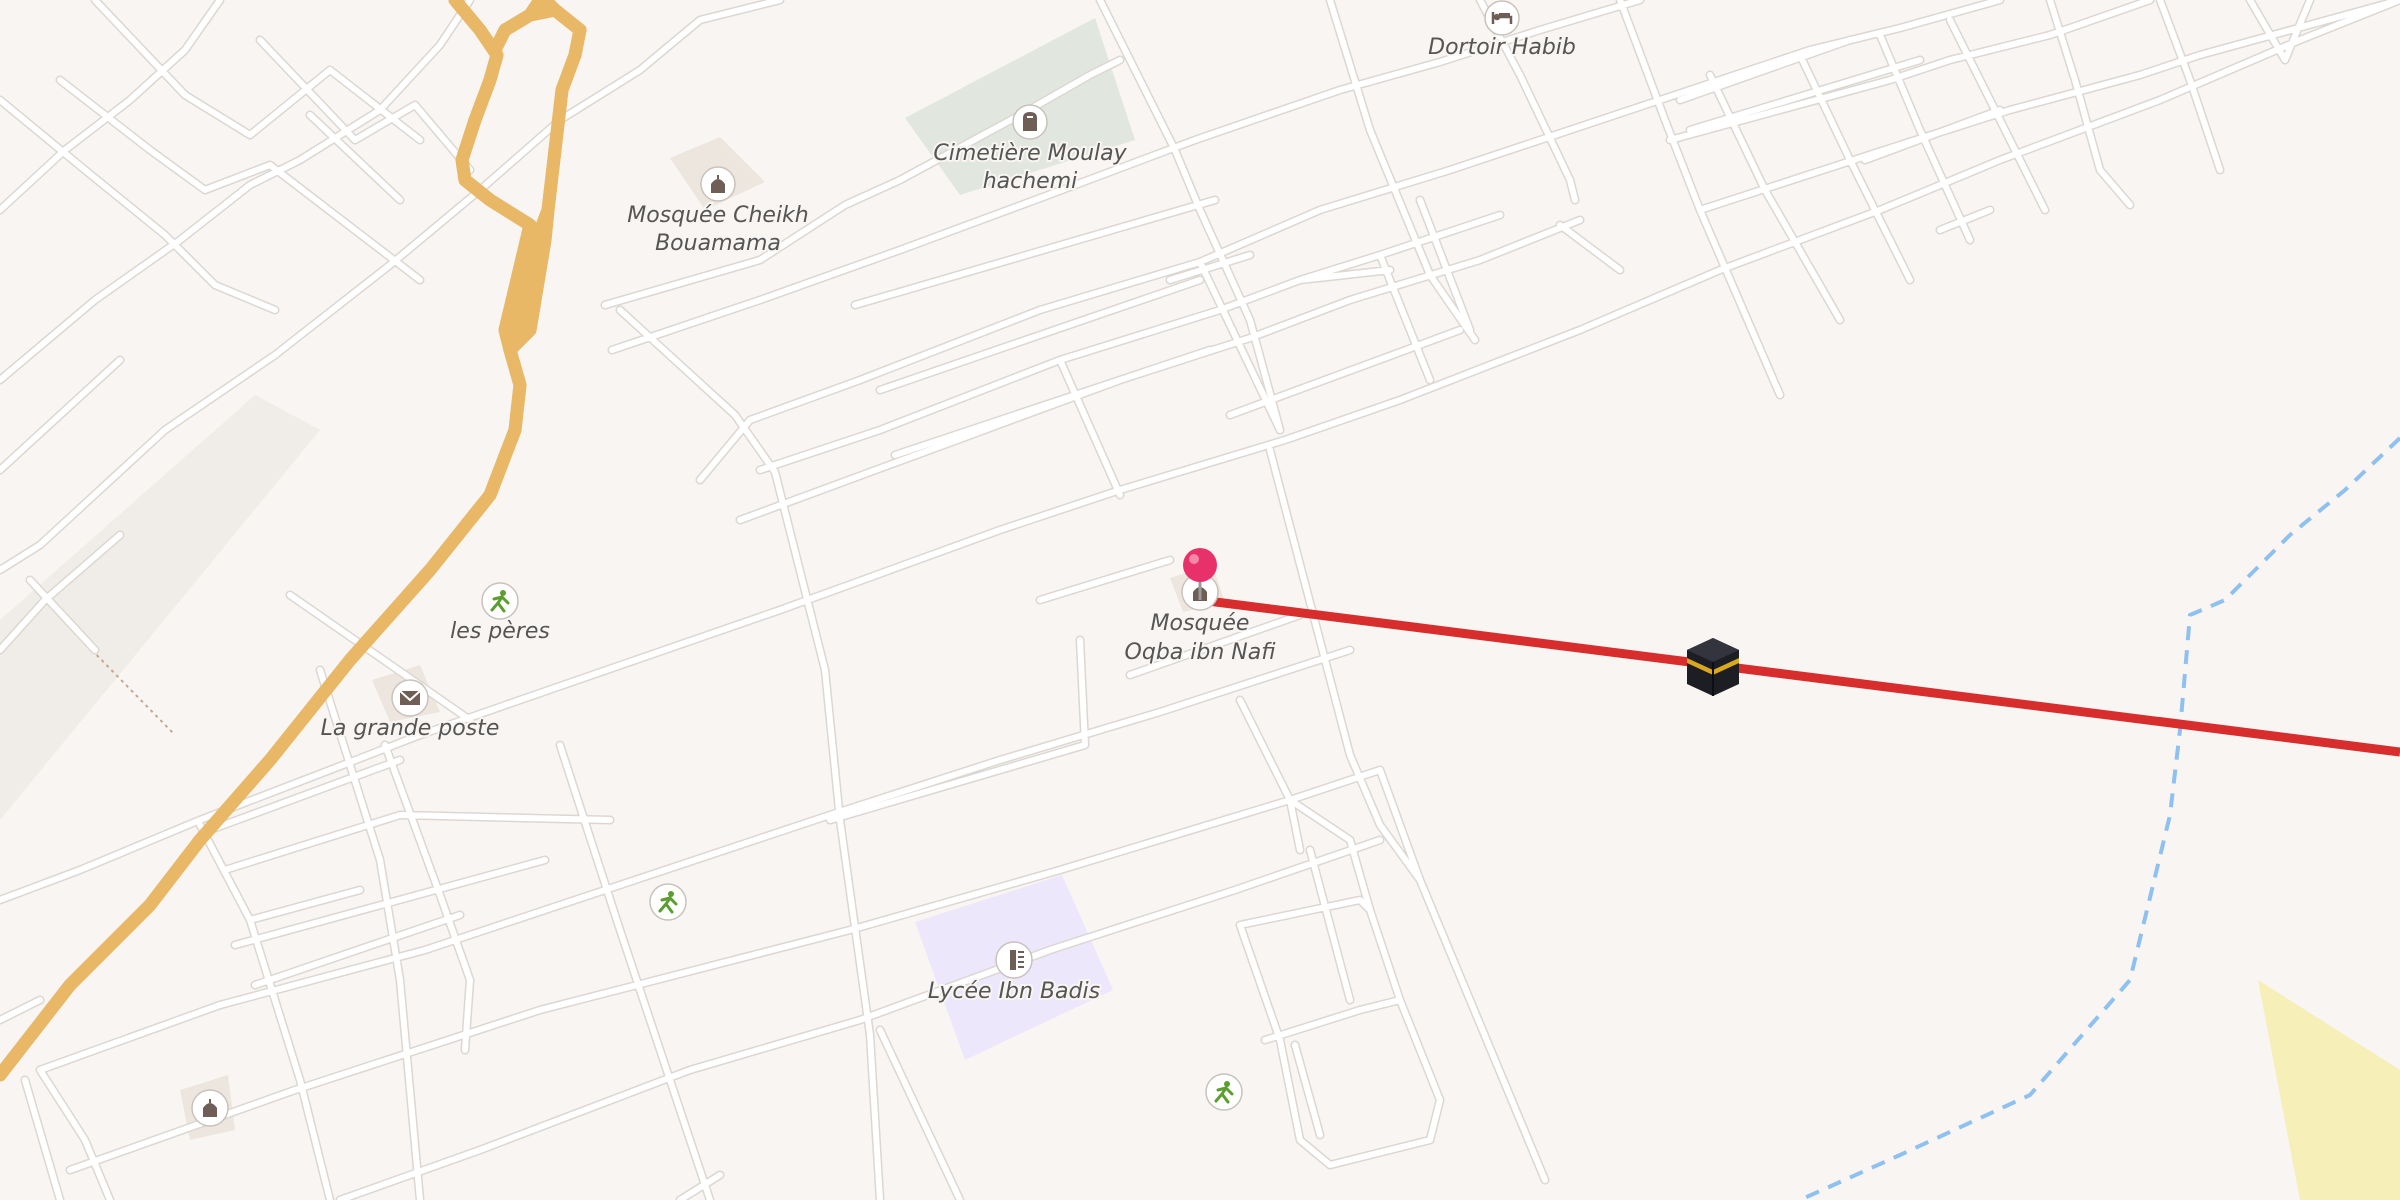 The image size is (2400, 1200). I want to click on label-mosquee-cheikh-1: Mosquée Cheikh, so click(718, 215).